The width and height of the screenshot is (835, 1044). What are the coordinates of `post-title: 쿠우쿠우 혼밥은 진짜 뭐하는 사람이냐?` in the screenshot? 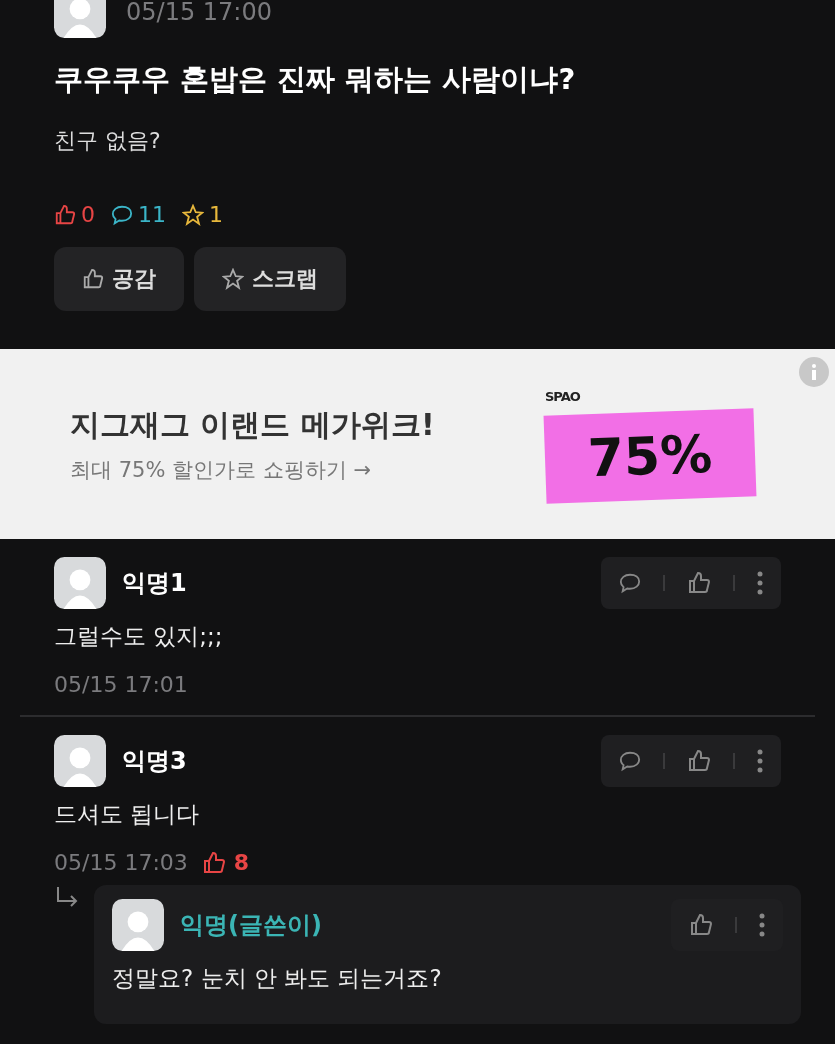 It's located at (315, 79).